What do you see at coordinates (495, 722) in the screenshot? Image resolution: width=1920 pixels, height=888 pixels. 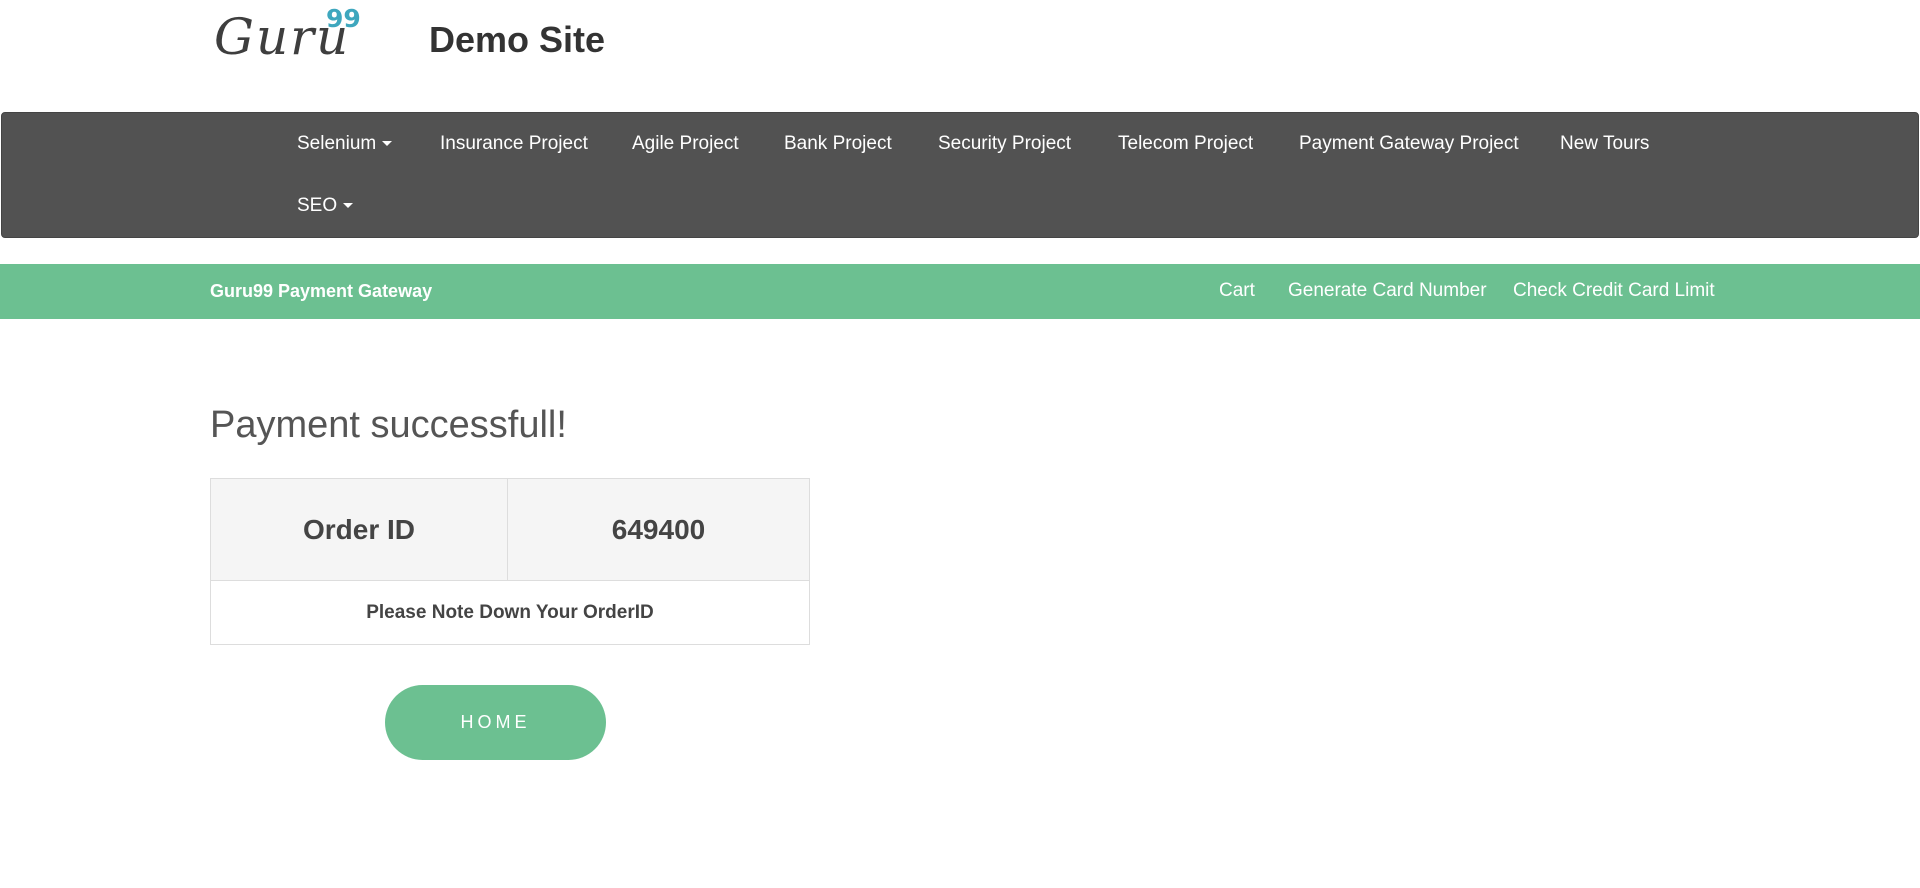 I see `home-button: HOME` at bounding box center [495, 722].